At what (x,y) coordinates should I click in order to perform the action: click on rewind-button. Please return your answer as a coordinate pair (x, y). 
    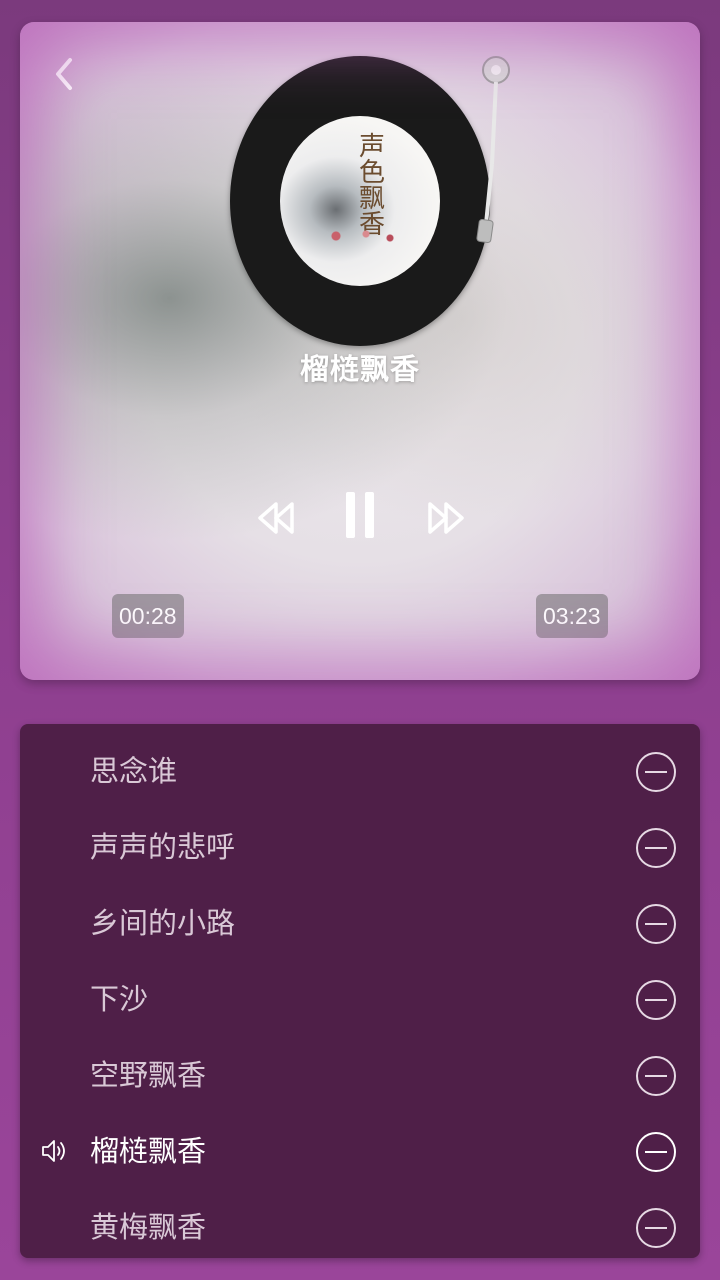
    Looking at the image, I should click on (276, 518).